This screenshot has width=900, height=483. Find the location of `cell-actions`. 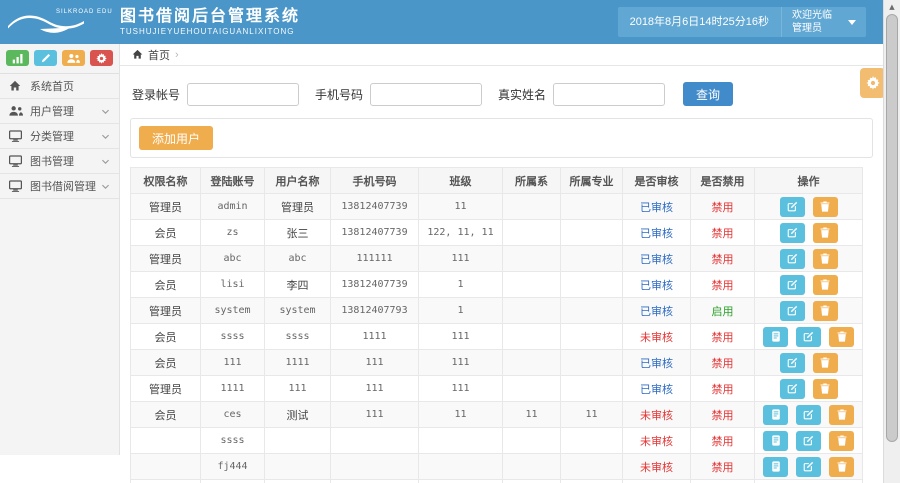

cell-actions is located at coordinates (808, 414).